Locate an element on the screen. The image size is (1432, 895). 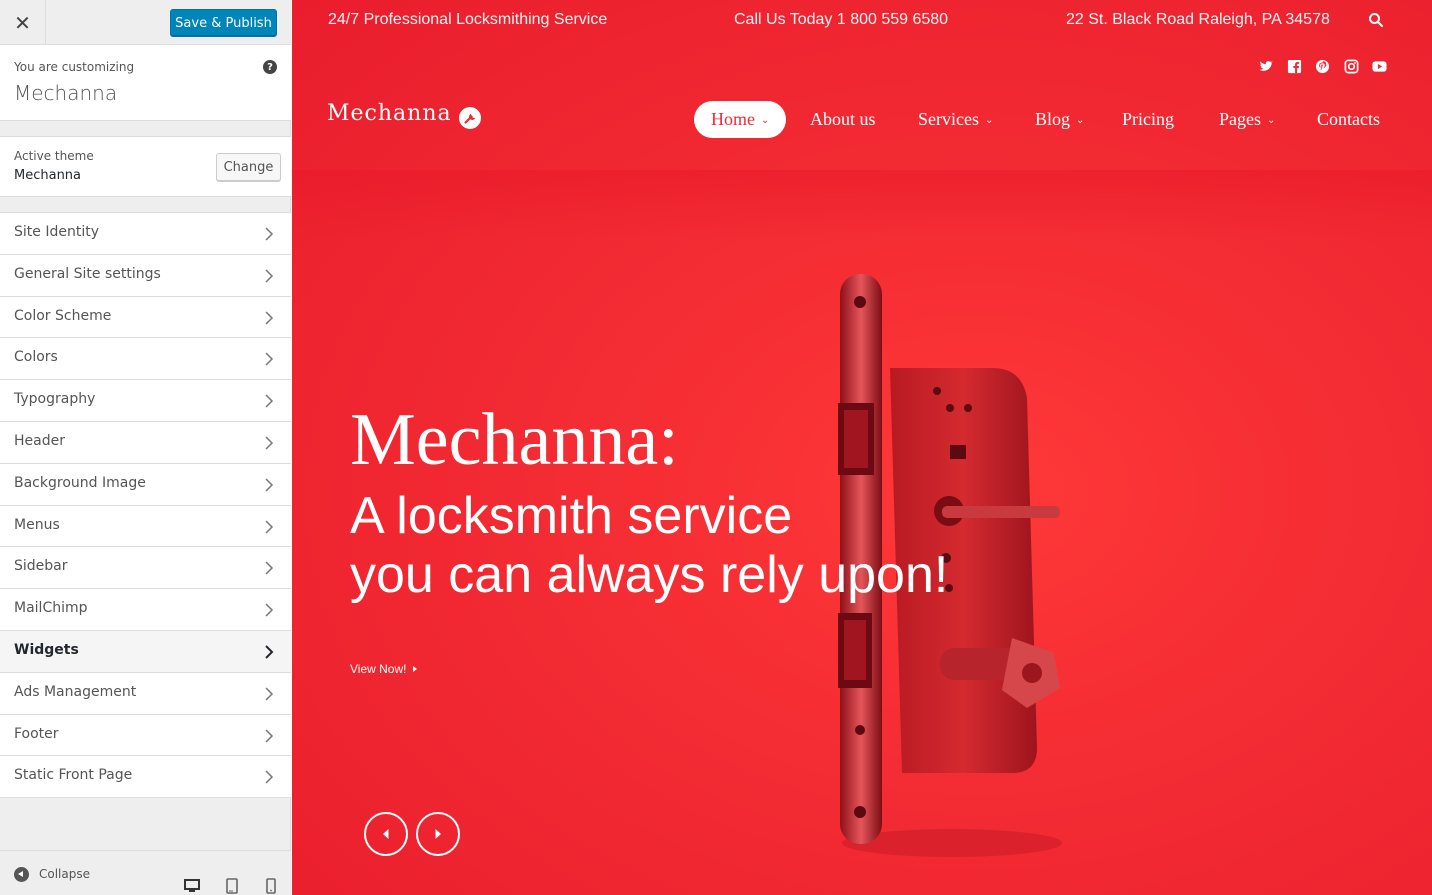
section-label: Site Identity is located at coordinates (56, 232).